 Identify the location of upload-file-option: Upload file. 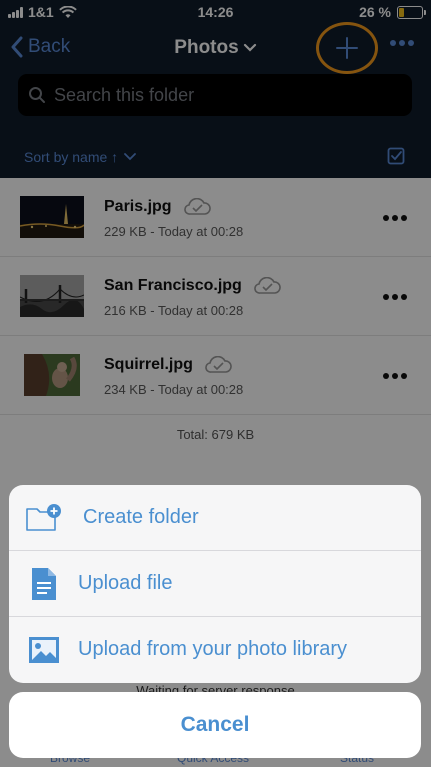
(215, 584).